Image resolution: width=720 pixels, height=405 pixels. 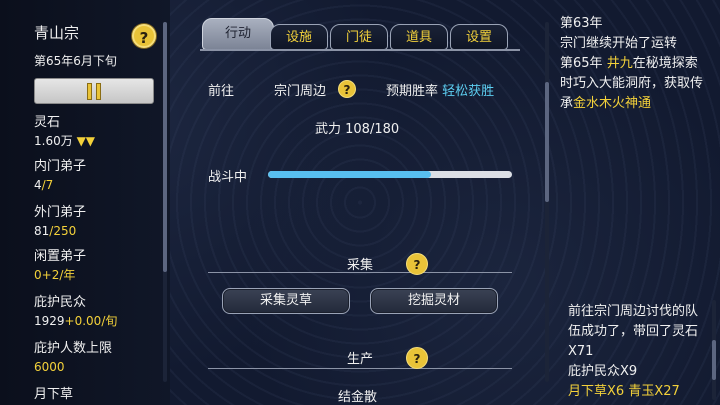 I want to click on produce-item: 结金散, so click(x=357, y=395).